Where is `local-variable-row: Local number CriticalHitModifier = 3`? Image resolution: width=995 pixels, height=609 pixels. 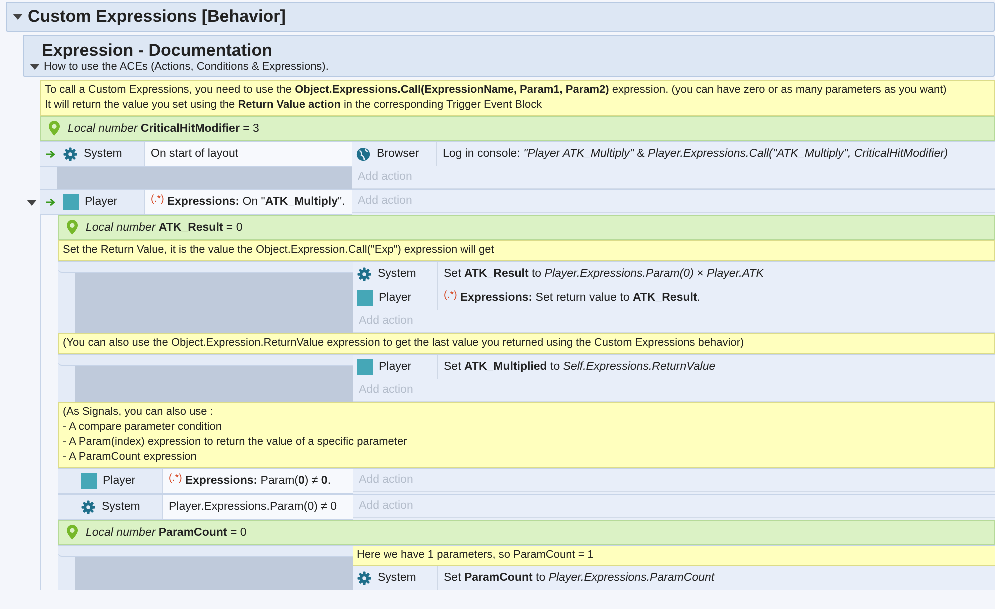
local-variable-row: Local number CriticalHitModifier = 3 is located at coordinates (517, 128).